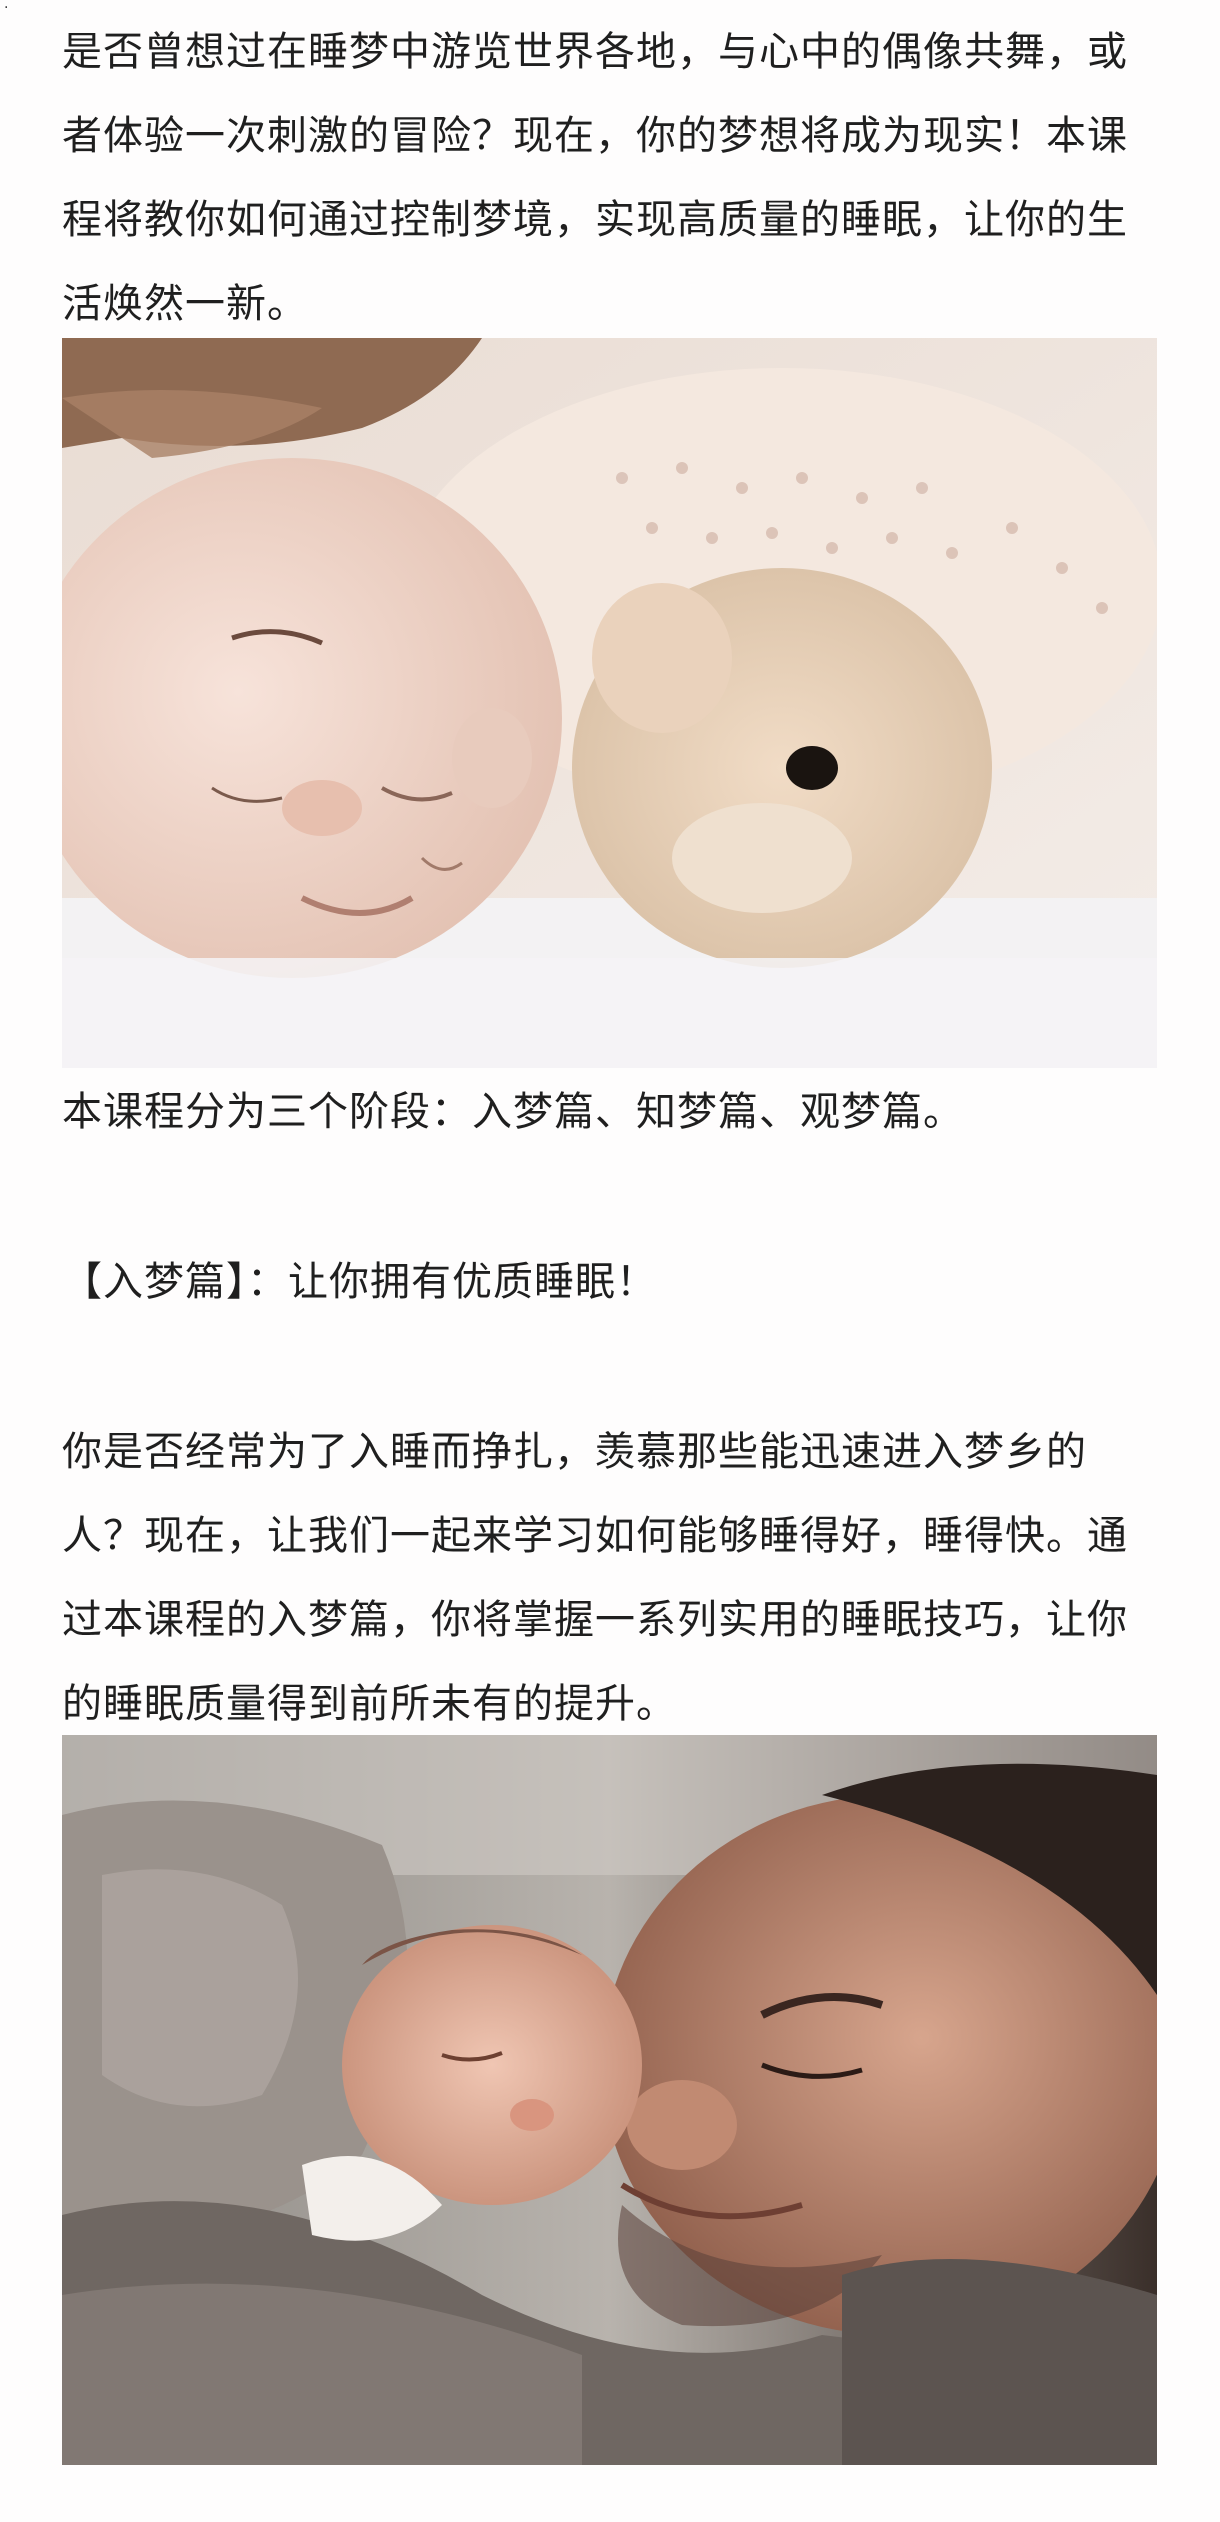  Describe the element at coordinates (359, 1282) in the screenshot. I see `section-heading: 【入梦篇】：让你拥有优质睡眠！` at that location.